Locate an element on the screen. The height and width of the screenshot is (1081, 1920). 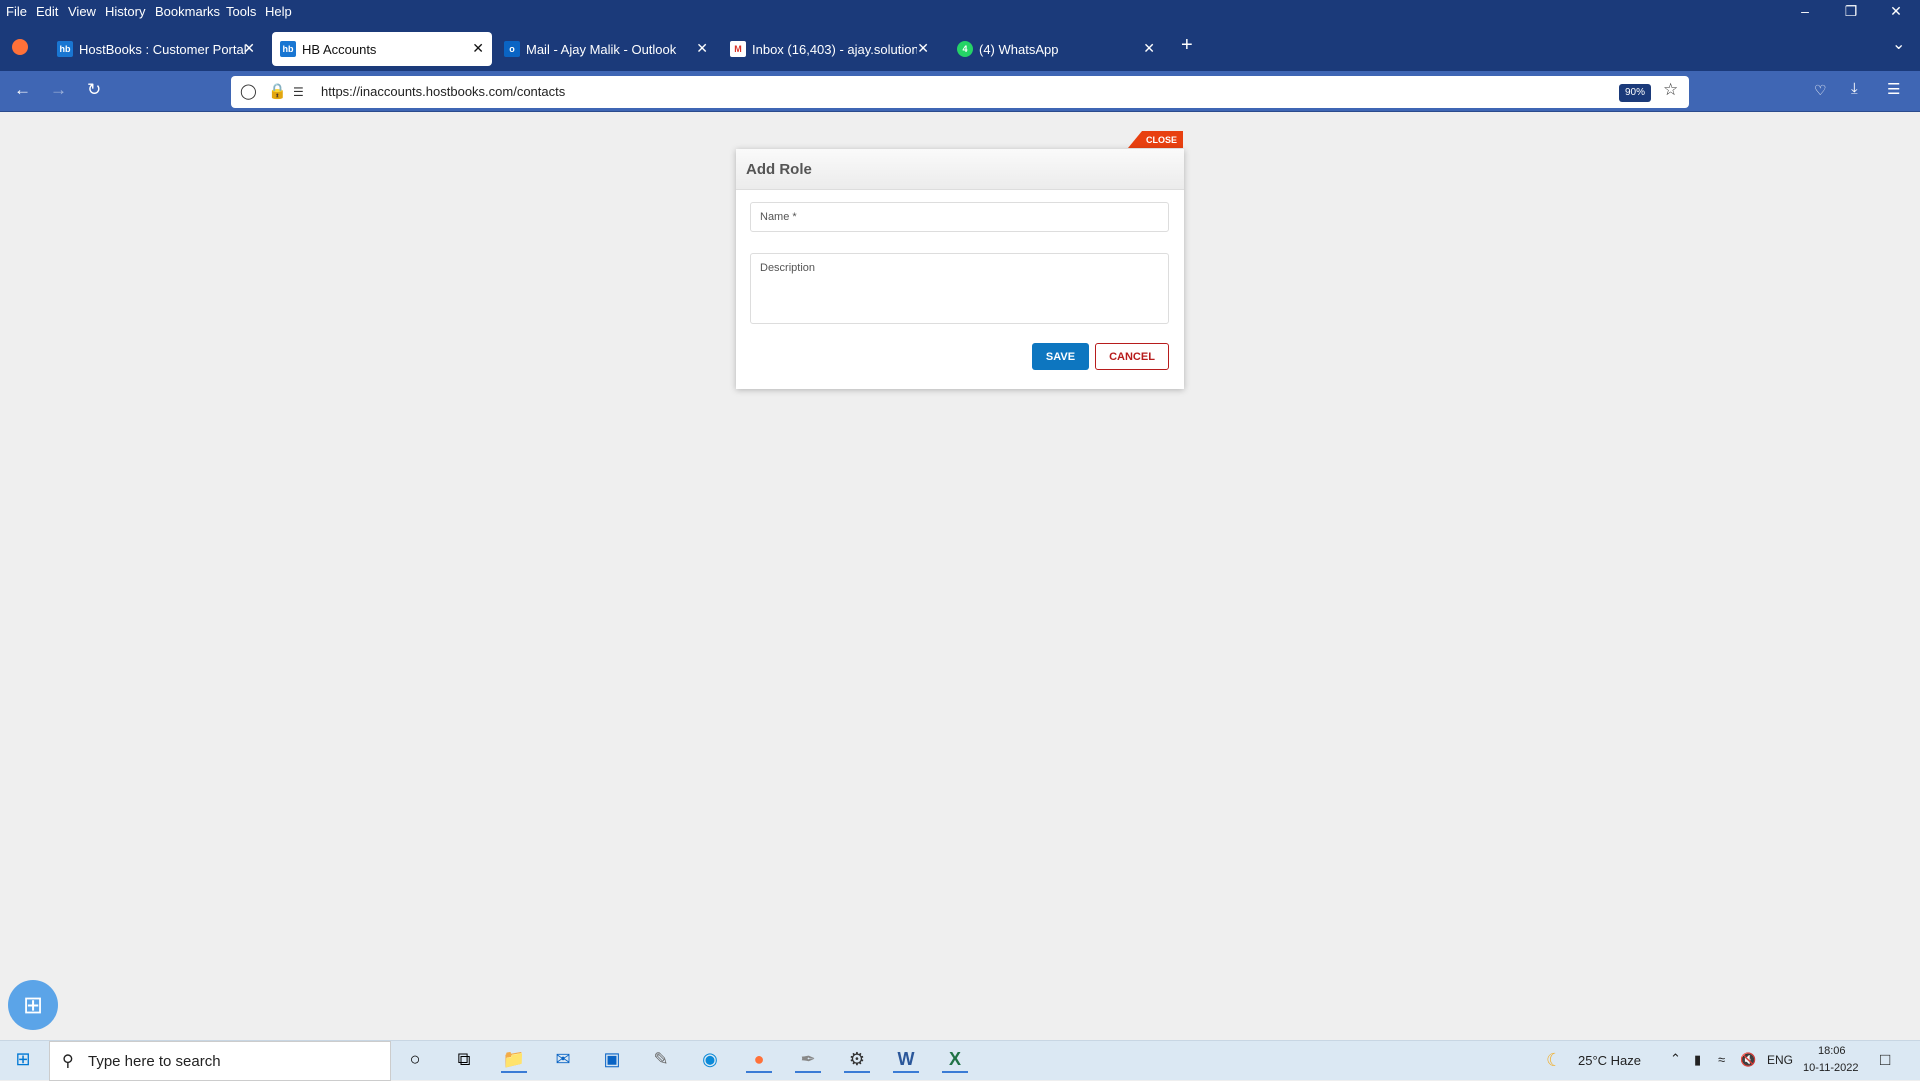
back-icon: ← is located at coordinates (22, 90).